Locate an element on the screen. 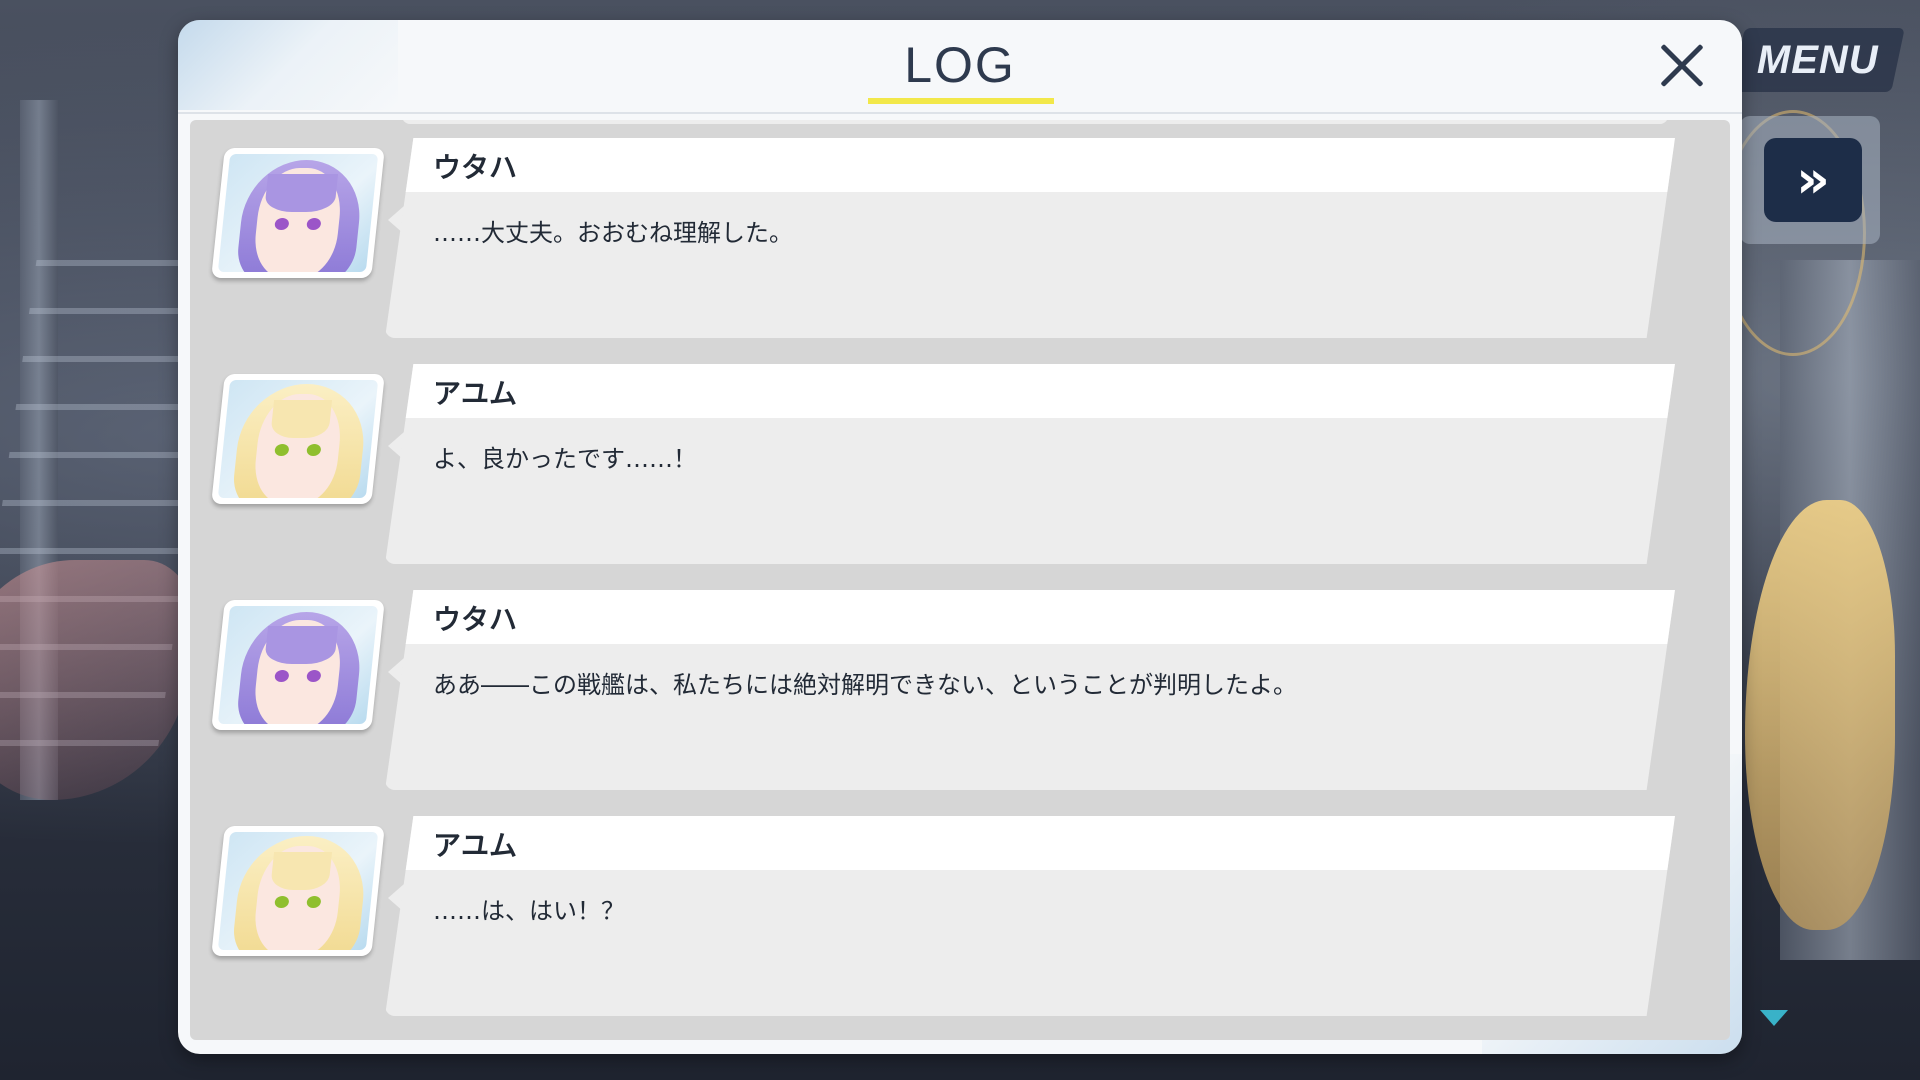  speech-bubble: アユム よ、良かったです……！ is located at coordinates (1030, 464).